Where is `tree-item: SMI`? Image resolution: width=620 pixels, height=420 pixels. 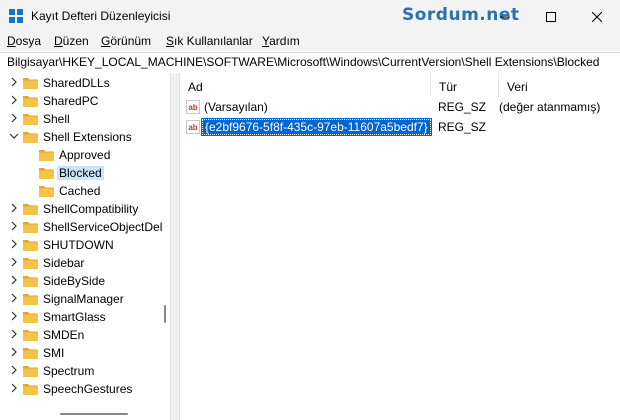 tree-item: SMI is located at coordinates (85, 353).